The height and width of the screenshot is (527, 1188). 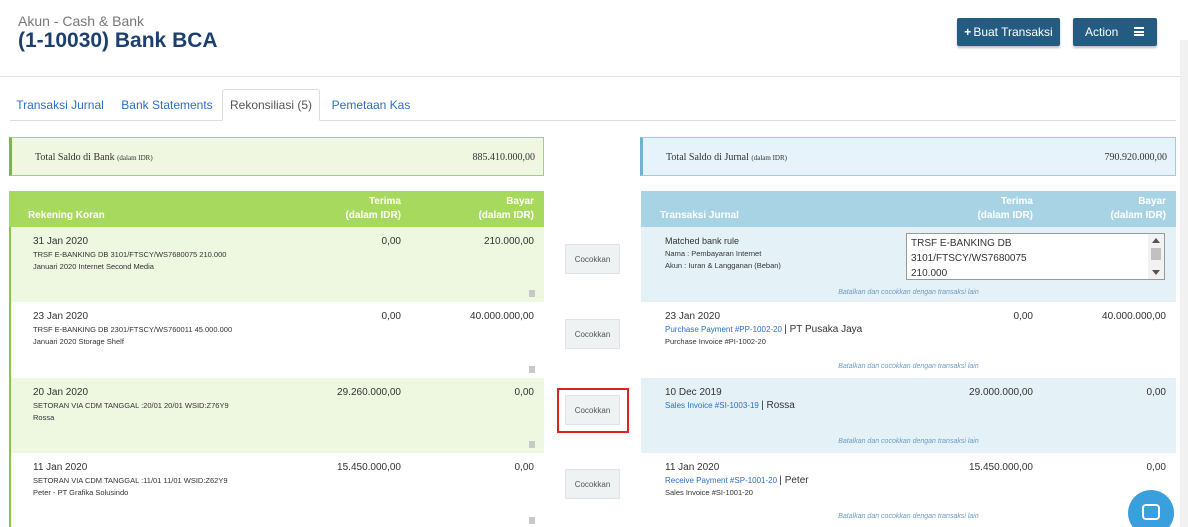 I want to click on row-memo: Peter - PT Grafika Solusindo, so click(x=81, y=492).